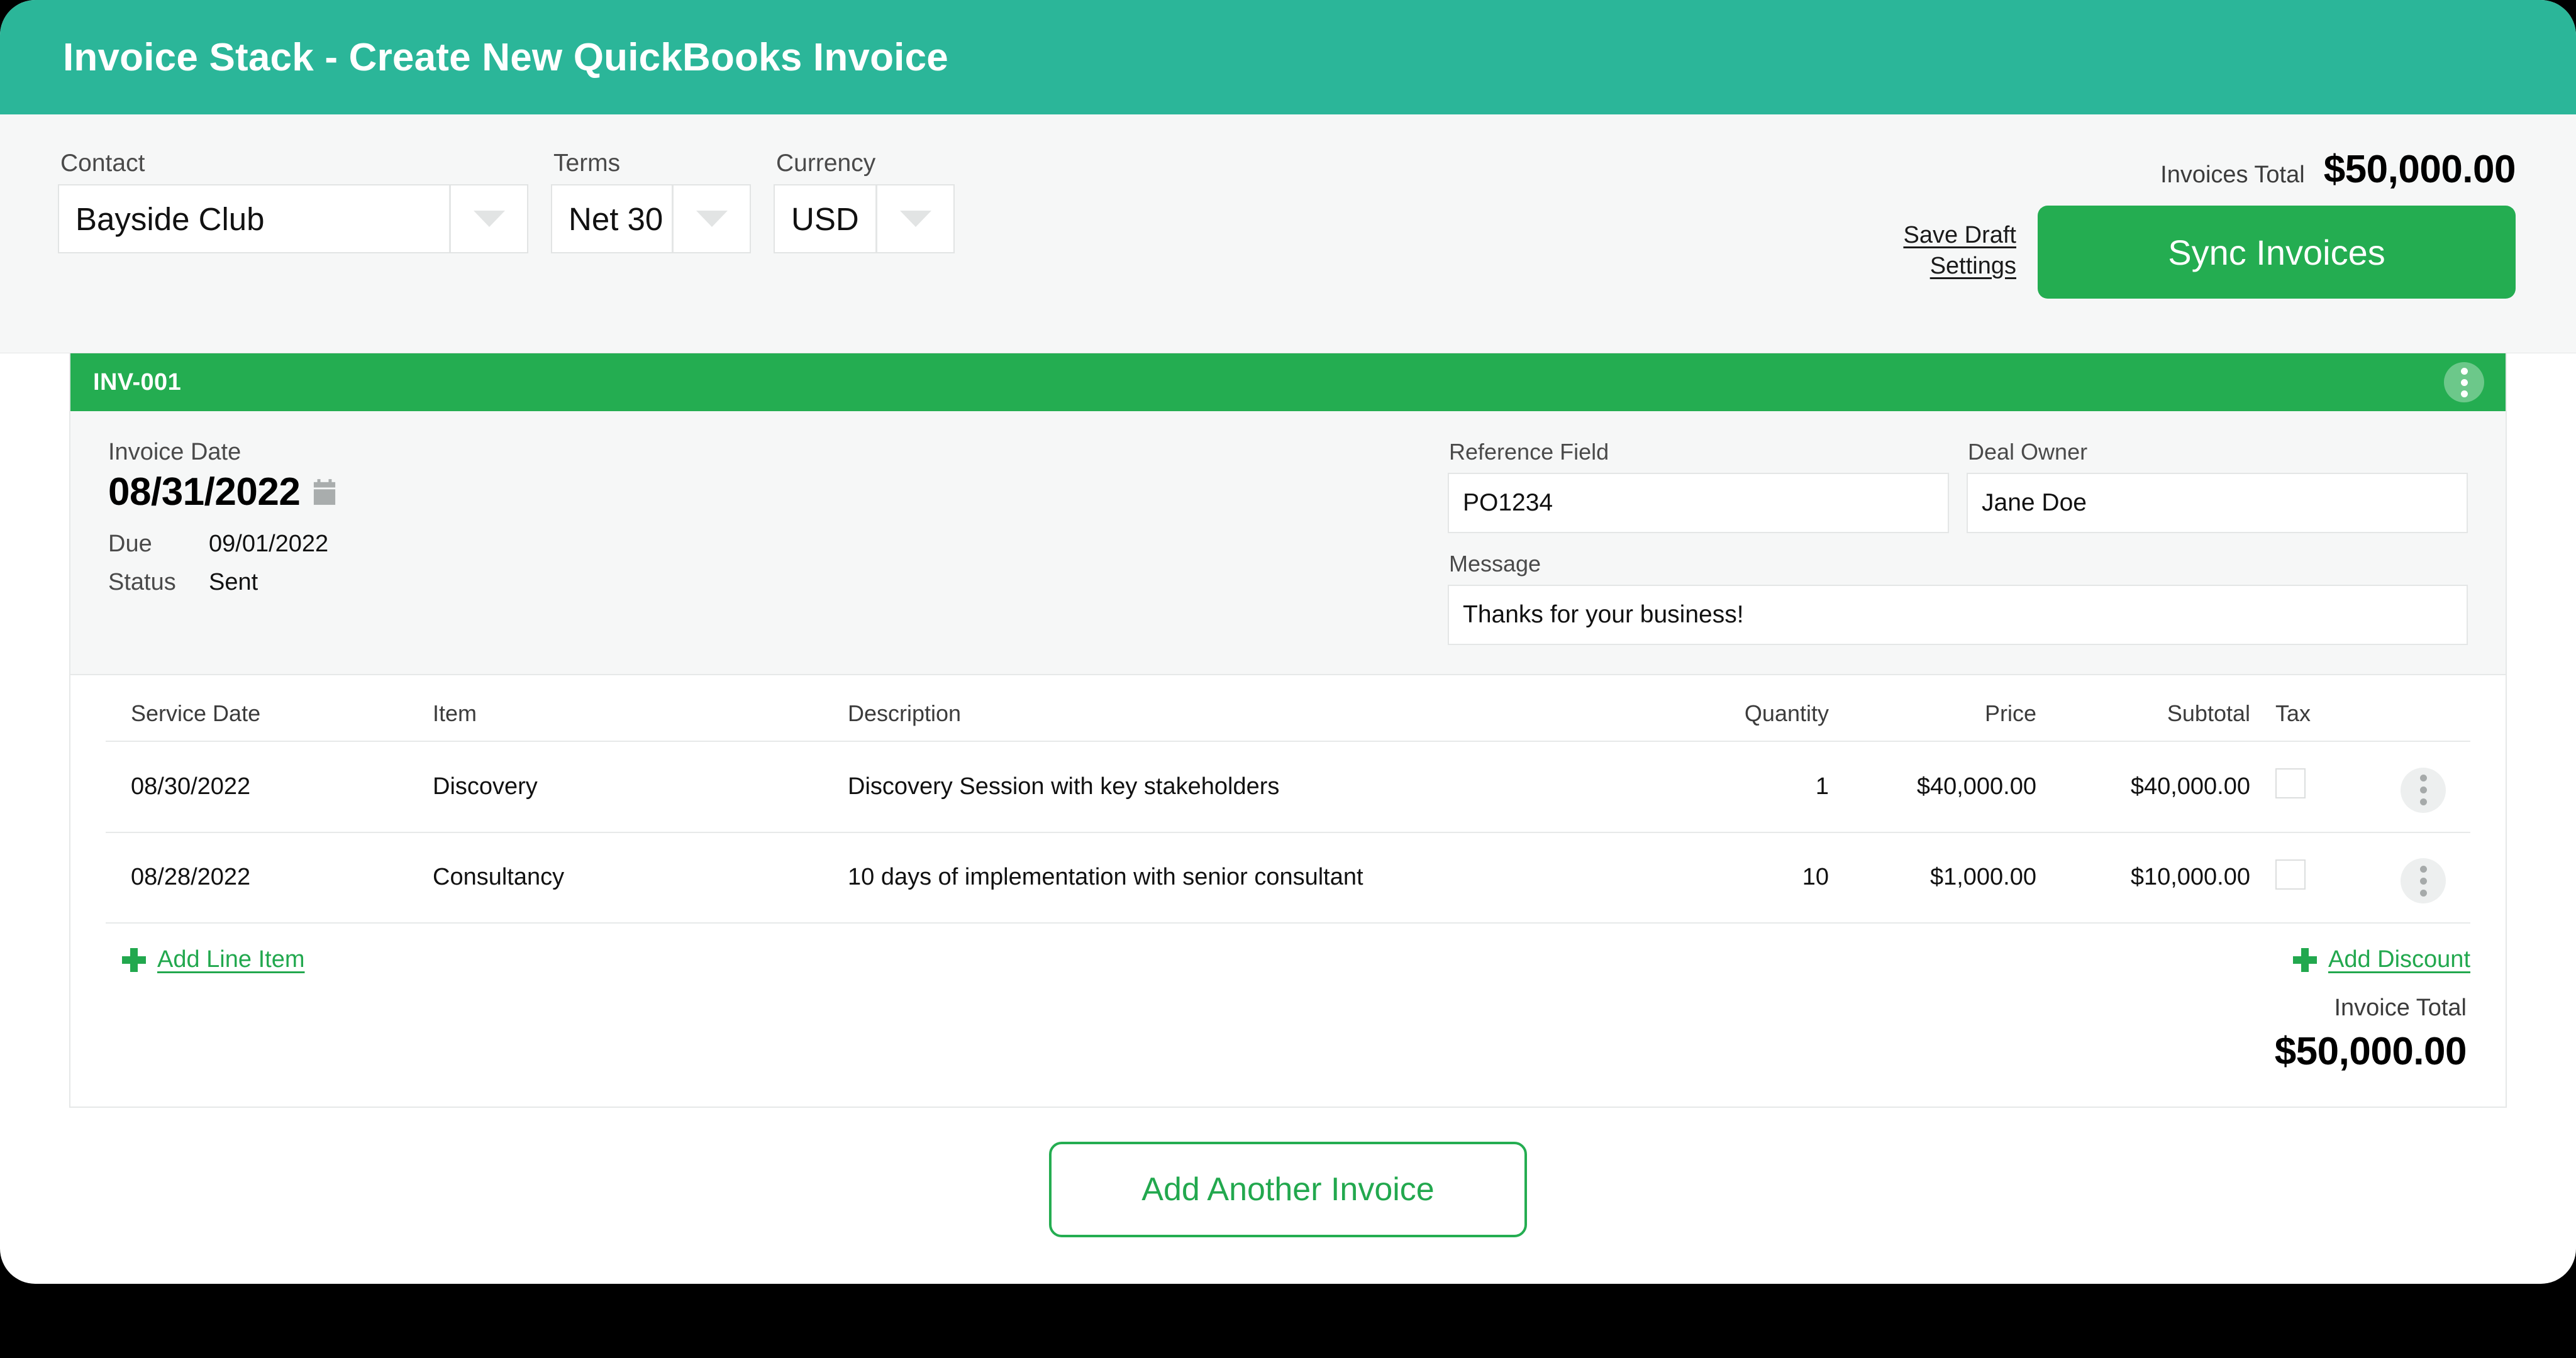  Describe the element at coordinates (2400, 1008) in the screenshot. I see `invoice-total-label: Invoice Total` at that location.